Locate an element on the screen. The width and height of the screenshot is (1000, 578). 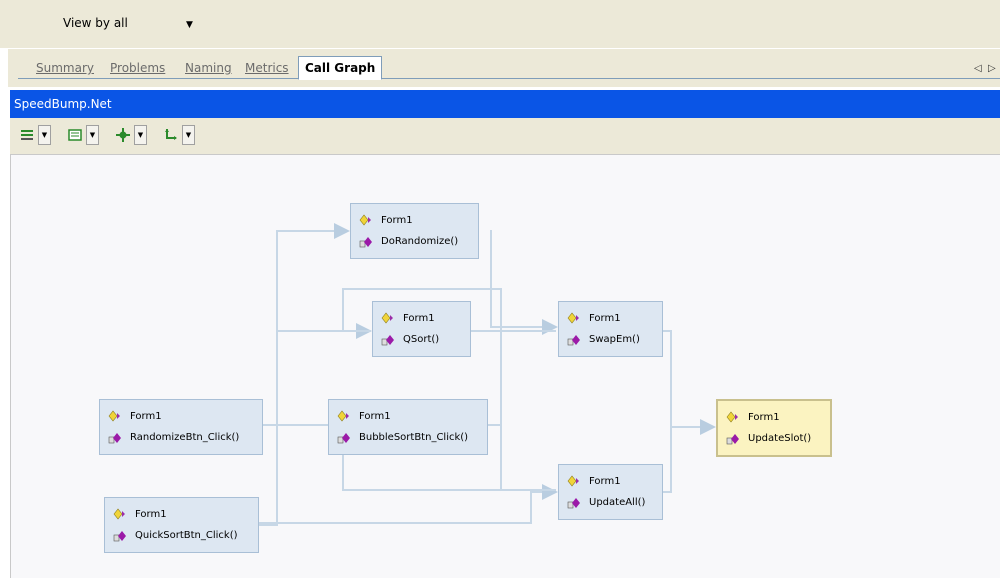
node-randomizebtn-click: Form1 RandomizeBtn_Click() is located at coordinates (181, 427).